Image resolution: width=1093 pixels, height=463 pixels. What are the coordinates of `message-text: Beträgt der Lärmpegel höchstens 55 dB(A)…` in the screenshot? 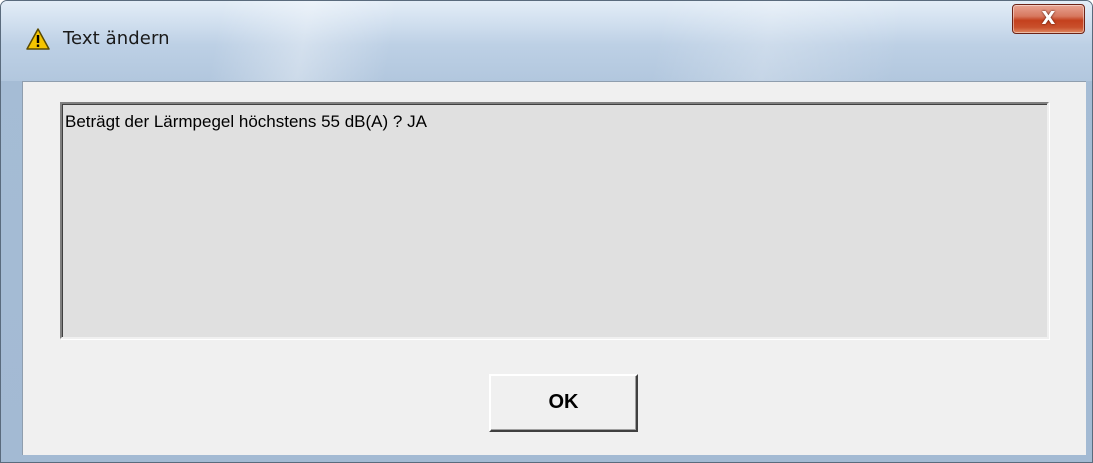 It's located at (246, 121).